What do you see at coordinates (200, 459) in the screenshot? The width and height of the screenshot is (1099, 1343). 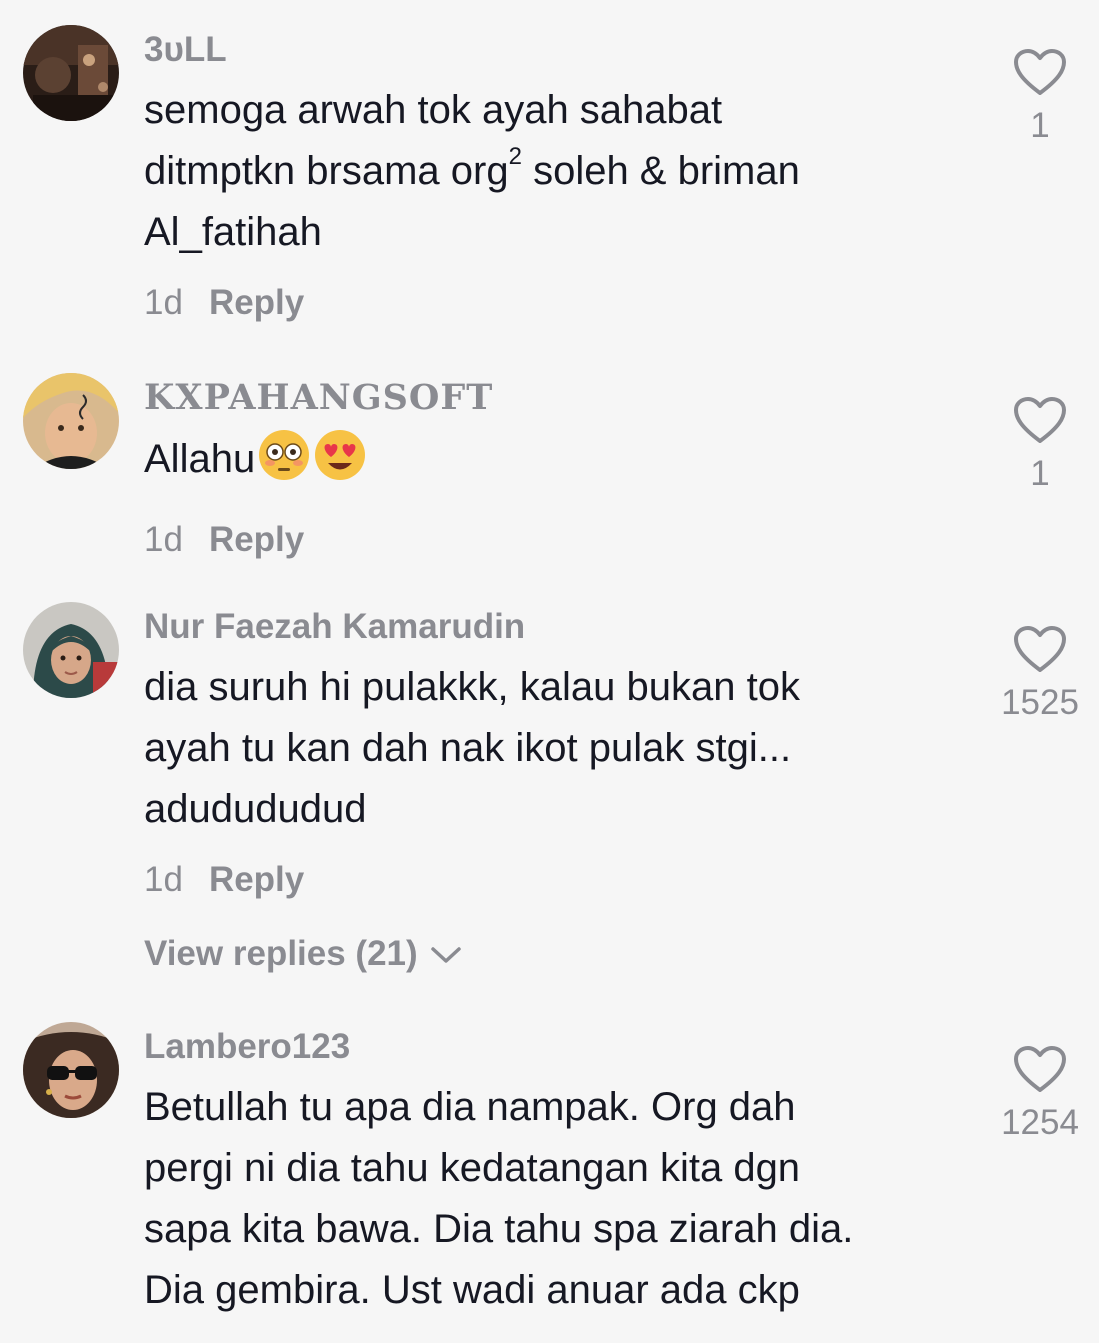 I see `comment-text-line: Allahu` at bounding box center [200, 459].